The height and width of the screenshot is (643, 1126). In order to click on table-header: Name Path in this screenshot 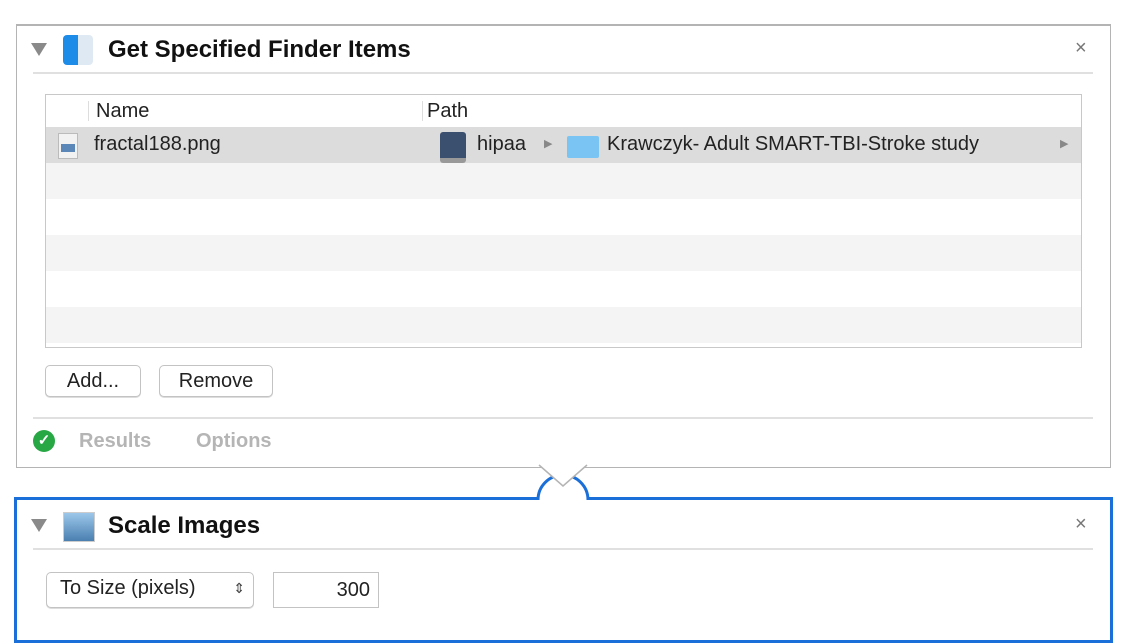, I will do `click(563, 111)`.